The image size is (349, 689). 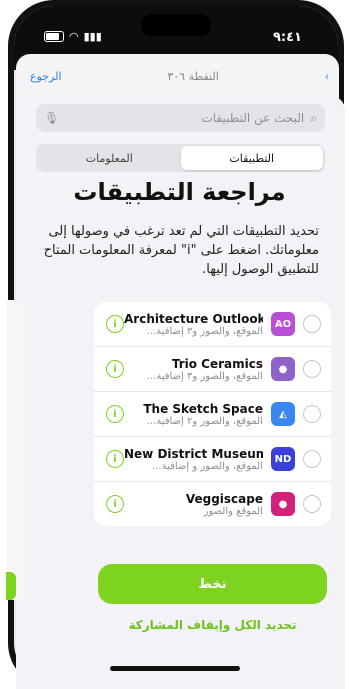 I want to click on background-header: الرجوع النقطة ٣٠٦ ‹, so click(x=179, y=76).